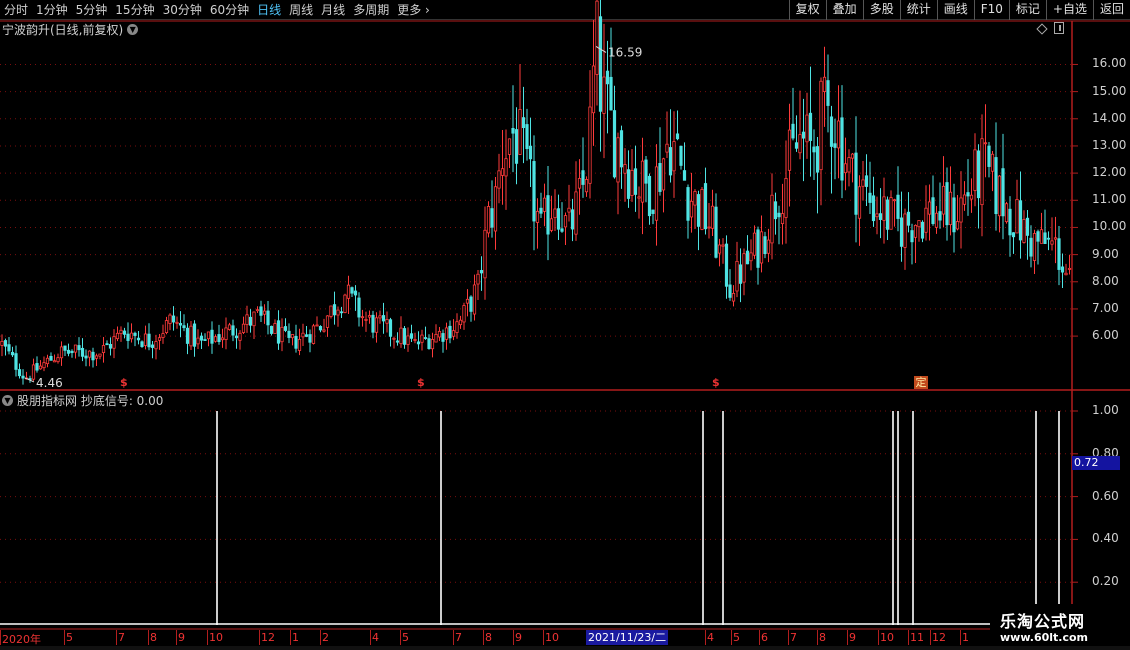  Describe the element at coordinates (965, 637) in the screenshot. I see `date-tick-label: 1` at that location.